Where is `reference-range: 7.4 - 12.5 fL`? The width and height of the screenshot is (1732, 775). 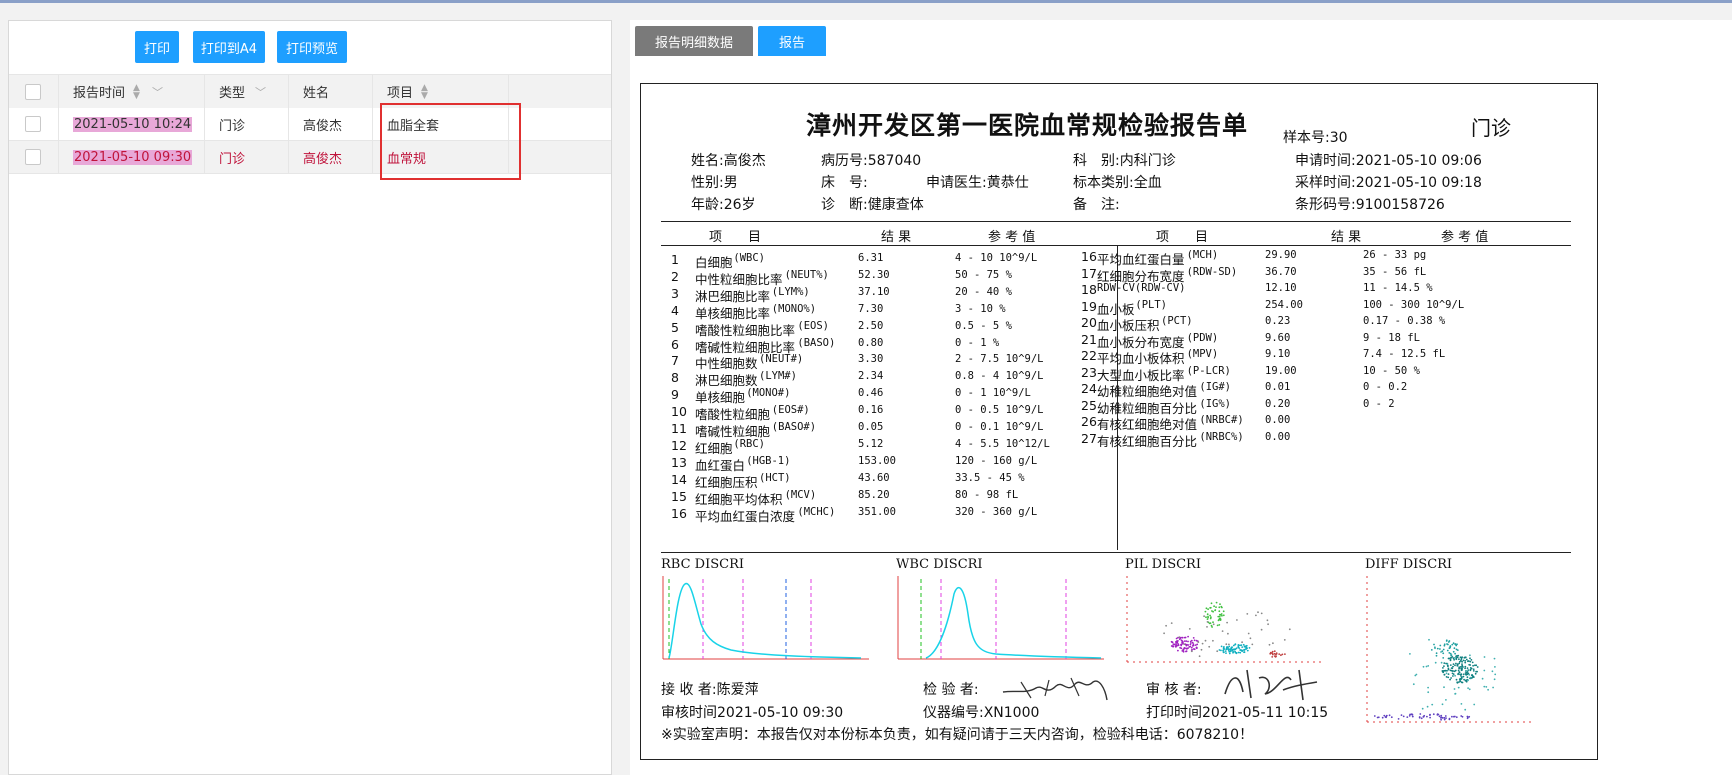 reference-range: 7.4 - 12.5 fL is located at coordinates (1404, 354).